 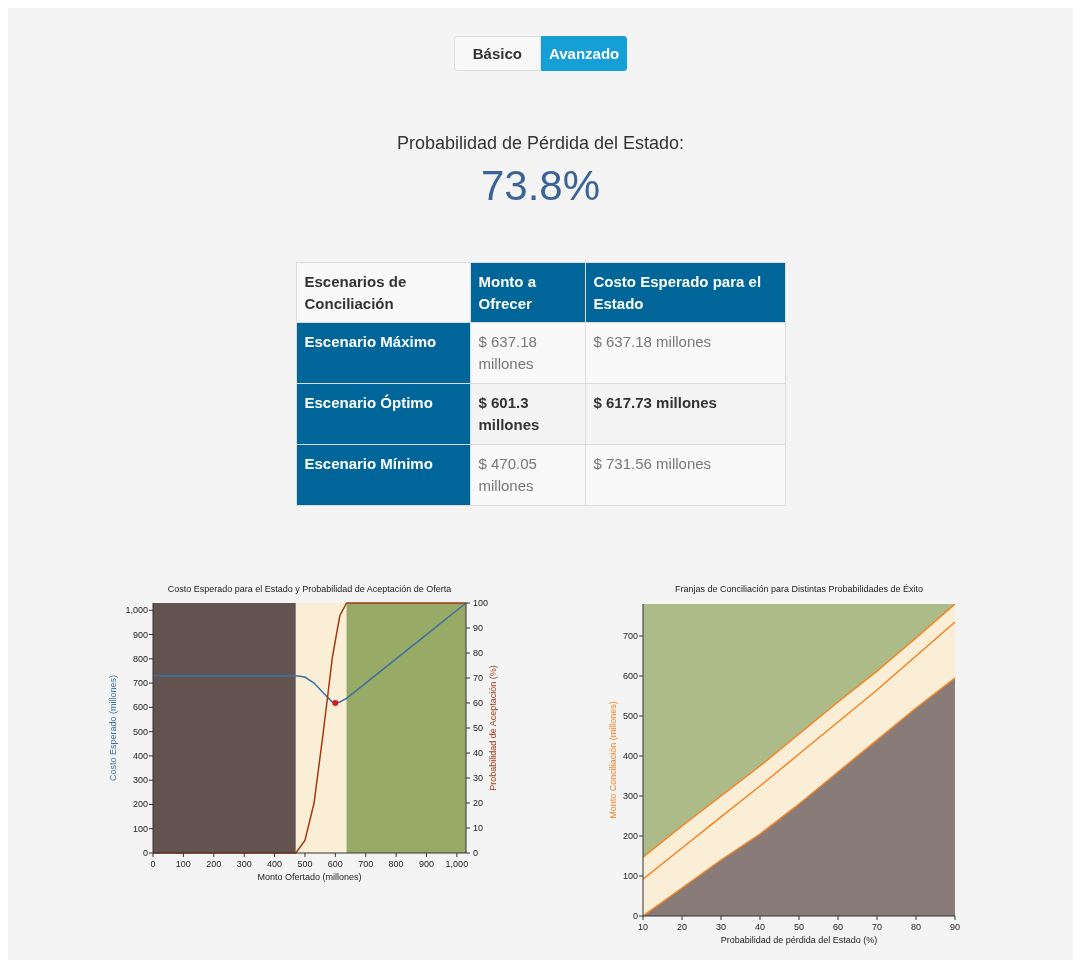 What do you see at coordinates (309, 589) in the screenshot?
I see `chart-title: Costo Esperado para el Estado y Probabilidad de Aceptación de Oferta` at bounding box center [309, 589].